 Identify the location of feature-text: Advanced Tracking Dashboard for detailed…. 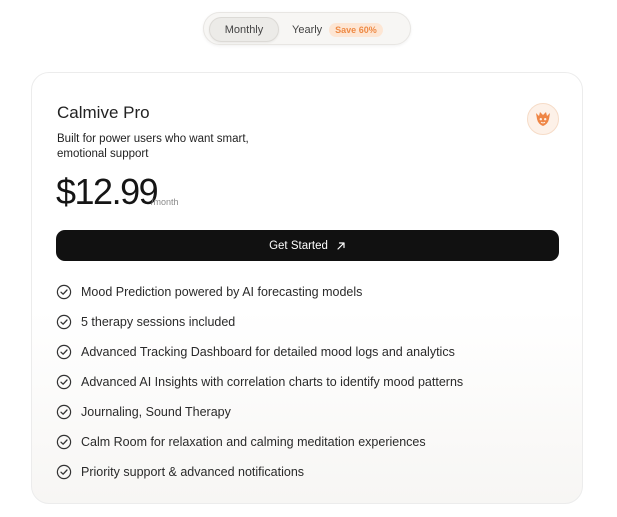
(268, 352).